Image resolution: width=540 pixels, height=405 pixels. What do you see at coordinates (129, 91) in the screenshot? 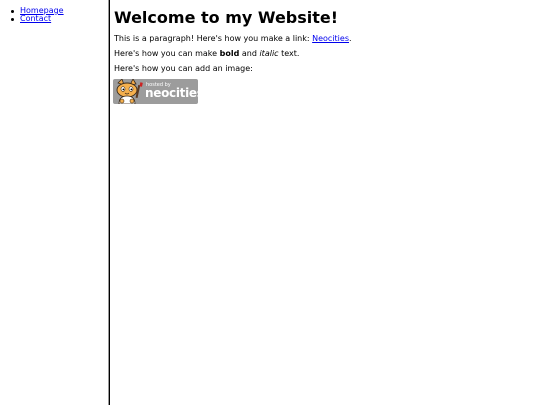
I see `neocities-cat-mascot-icon` at bounding box center [129, 91].